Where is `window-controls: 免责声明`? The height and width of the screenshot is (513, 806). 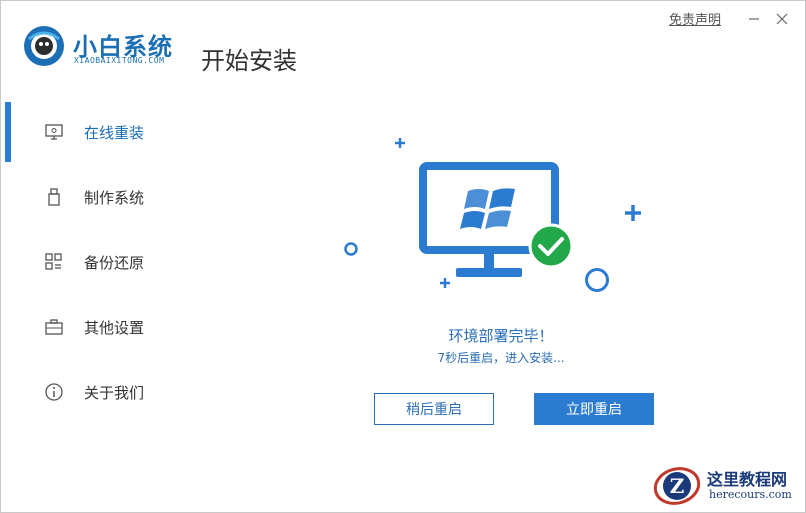 window-controls: 免责声明 is located at coordinates (731, 18).